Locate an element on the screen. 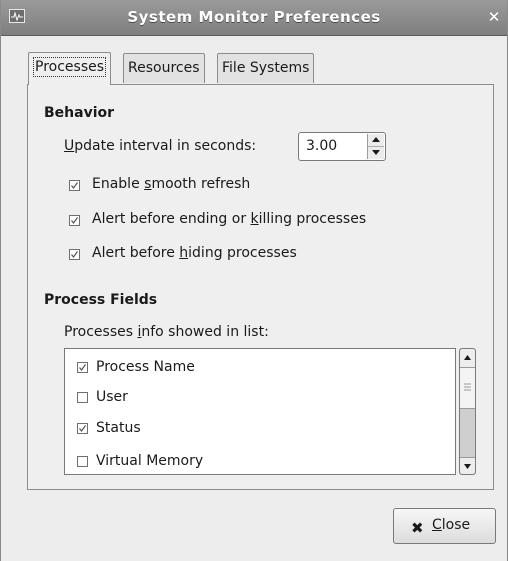 This screenshot has width=508, height=561. smooth-refresh-label: Enable smooth refresh is located at coordinates (171, 184).